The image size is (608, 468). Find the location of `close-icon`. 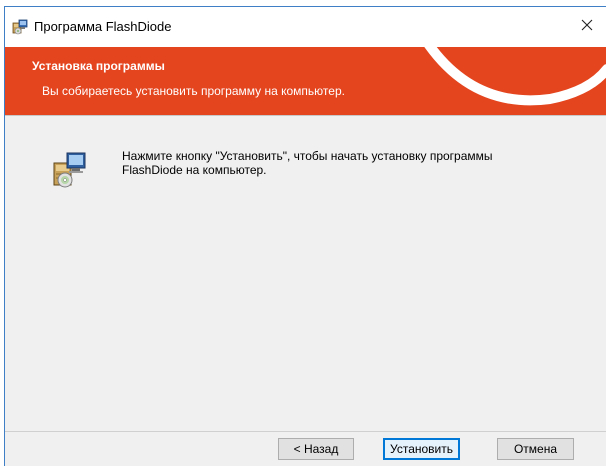

close-icon is located at coordinates (587, 27).